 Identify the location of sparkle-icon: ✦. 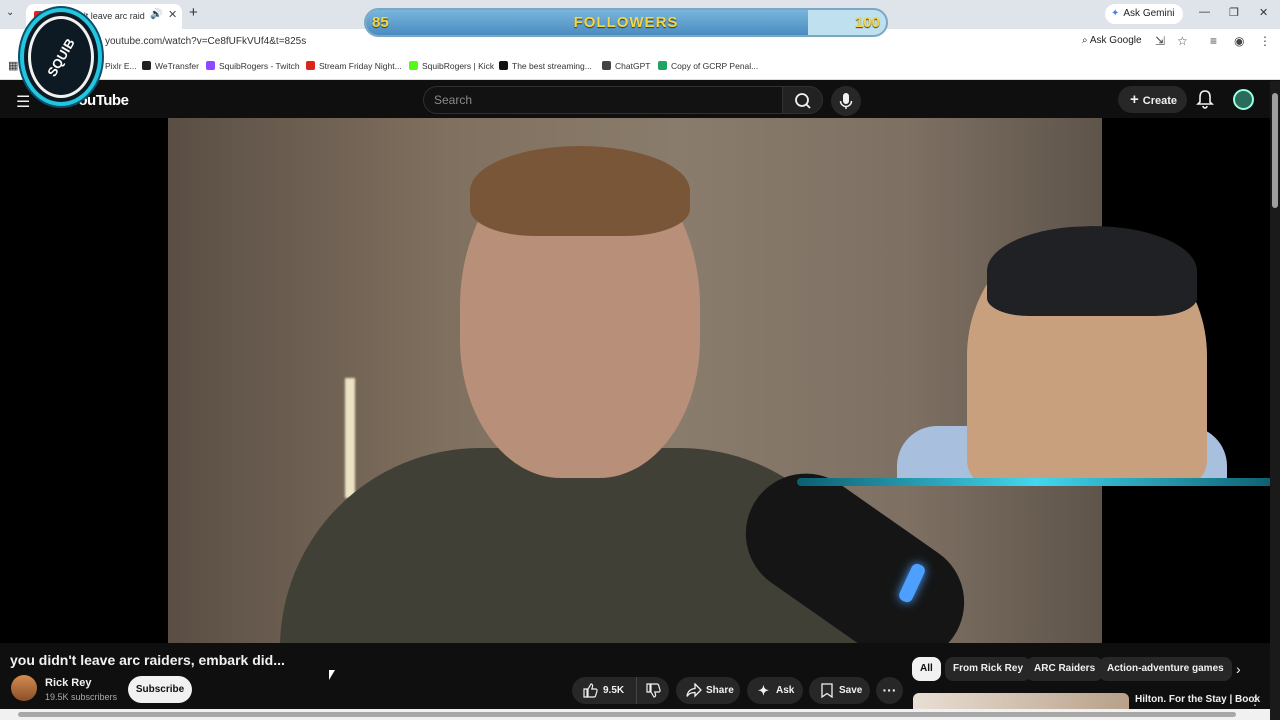
(763, 690).